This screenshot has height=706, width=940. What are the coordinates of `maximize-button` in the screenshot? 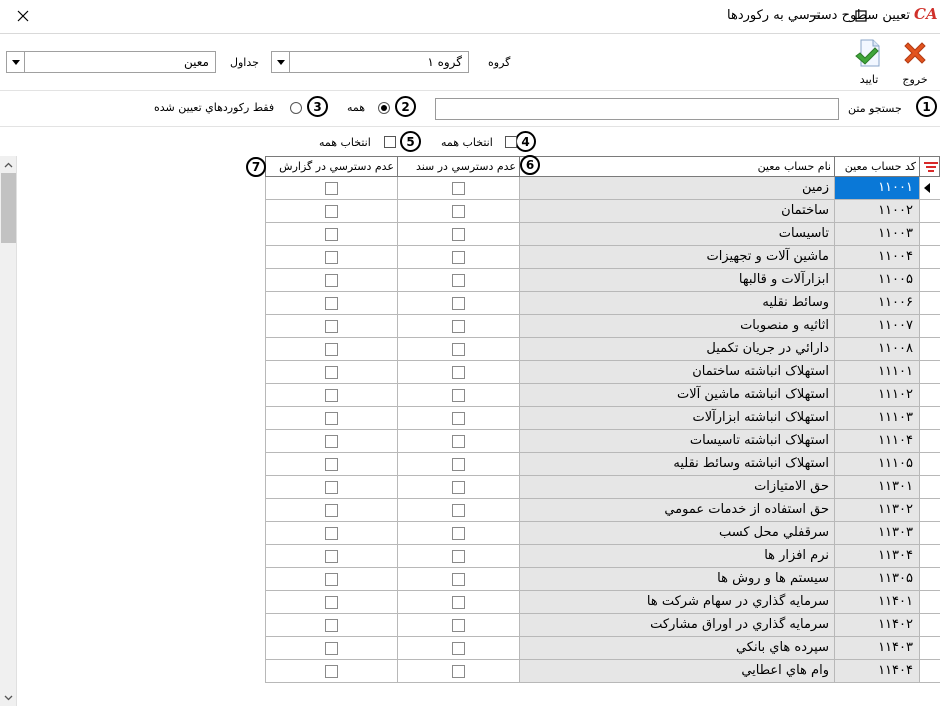 It's located at (861, 16).